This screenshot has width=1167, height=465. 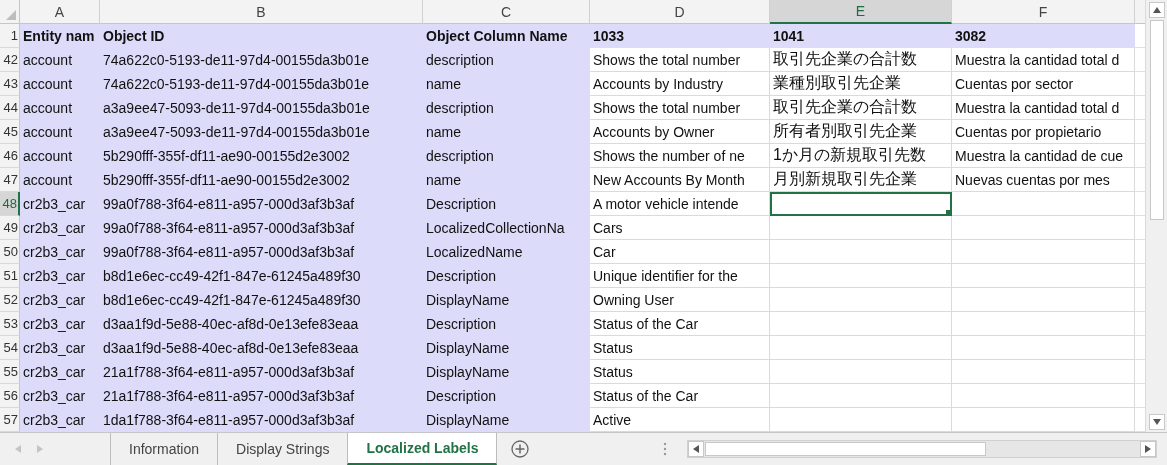 I want to click on table-cell: Status, so click(x=680, y=372).